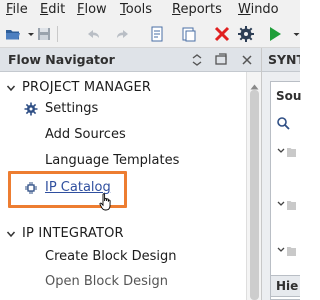  Describe the element at coordinates (287, 286) in the screenshot. I see `hierarchy-label: Hie` at that location.